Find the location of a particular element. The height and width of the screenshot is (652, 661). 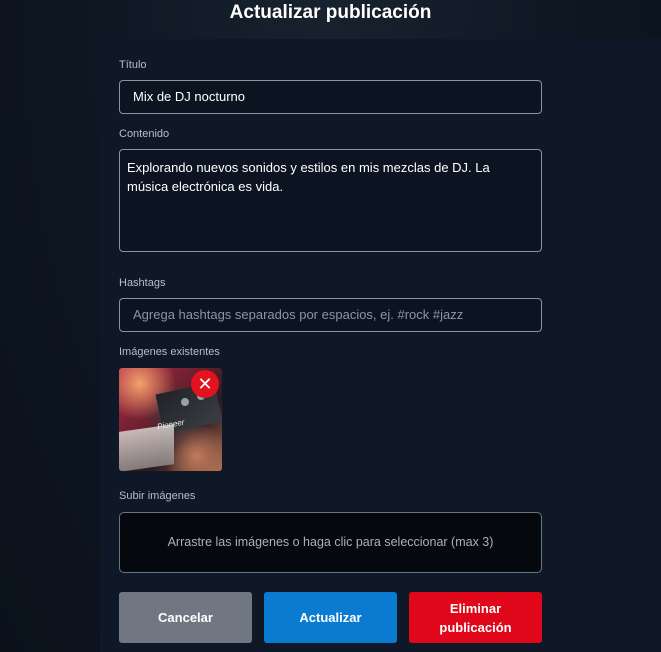

title-input: Mix de DJ nocturno is located at coordinates (330, 97).